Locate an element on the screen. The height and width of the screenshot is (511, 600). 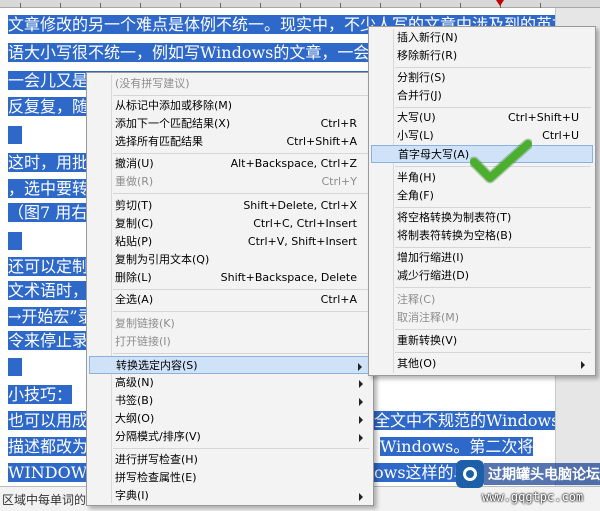
forum-logo-icon is located at coordinates (470, 474).